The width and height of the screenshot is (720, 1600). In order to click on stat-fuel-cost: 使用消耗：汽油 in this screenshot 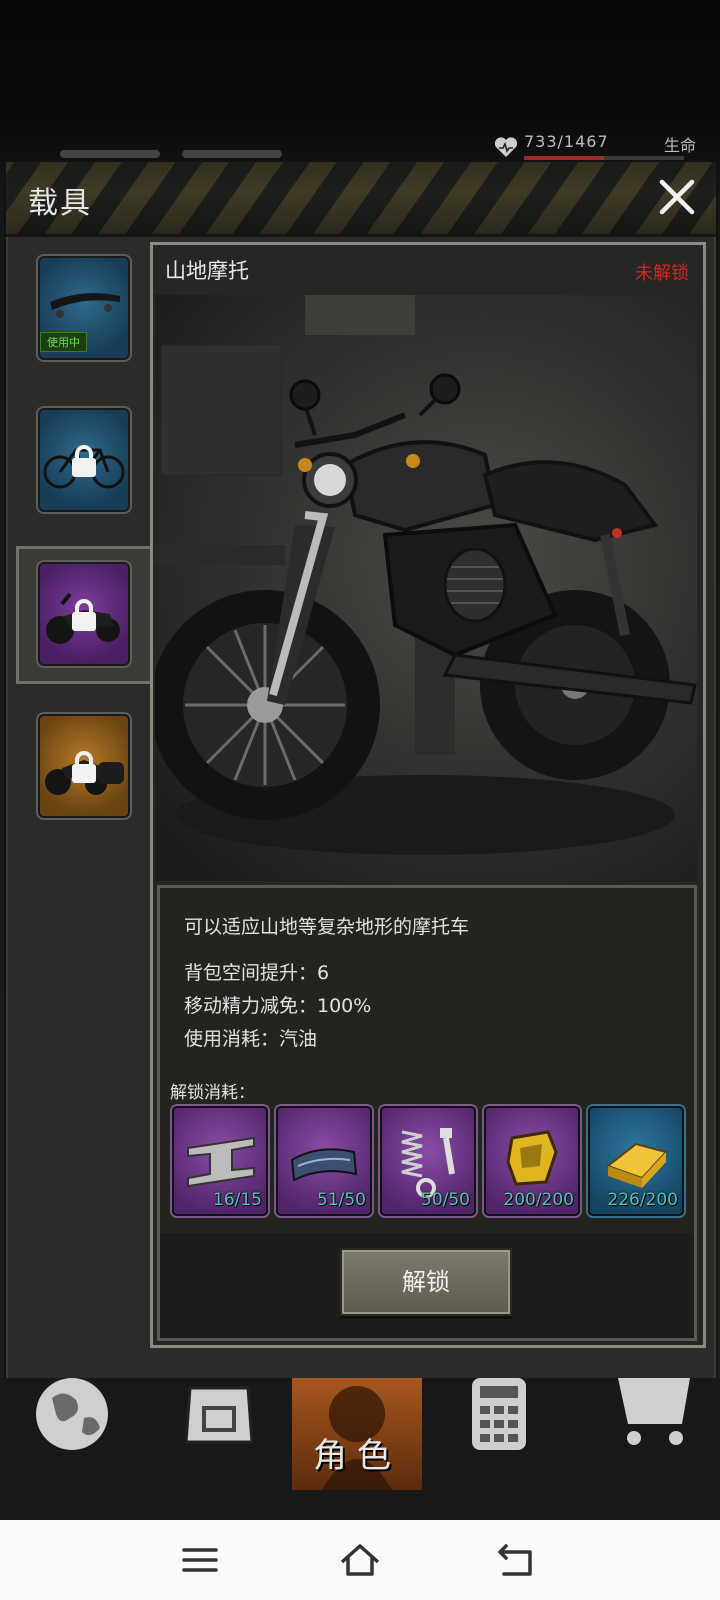, I will do `click(251, 1039)`.